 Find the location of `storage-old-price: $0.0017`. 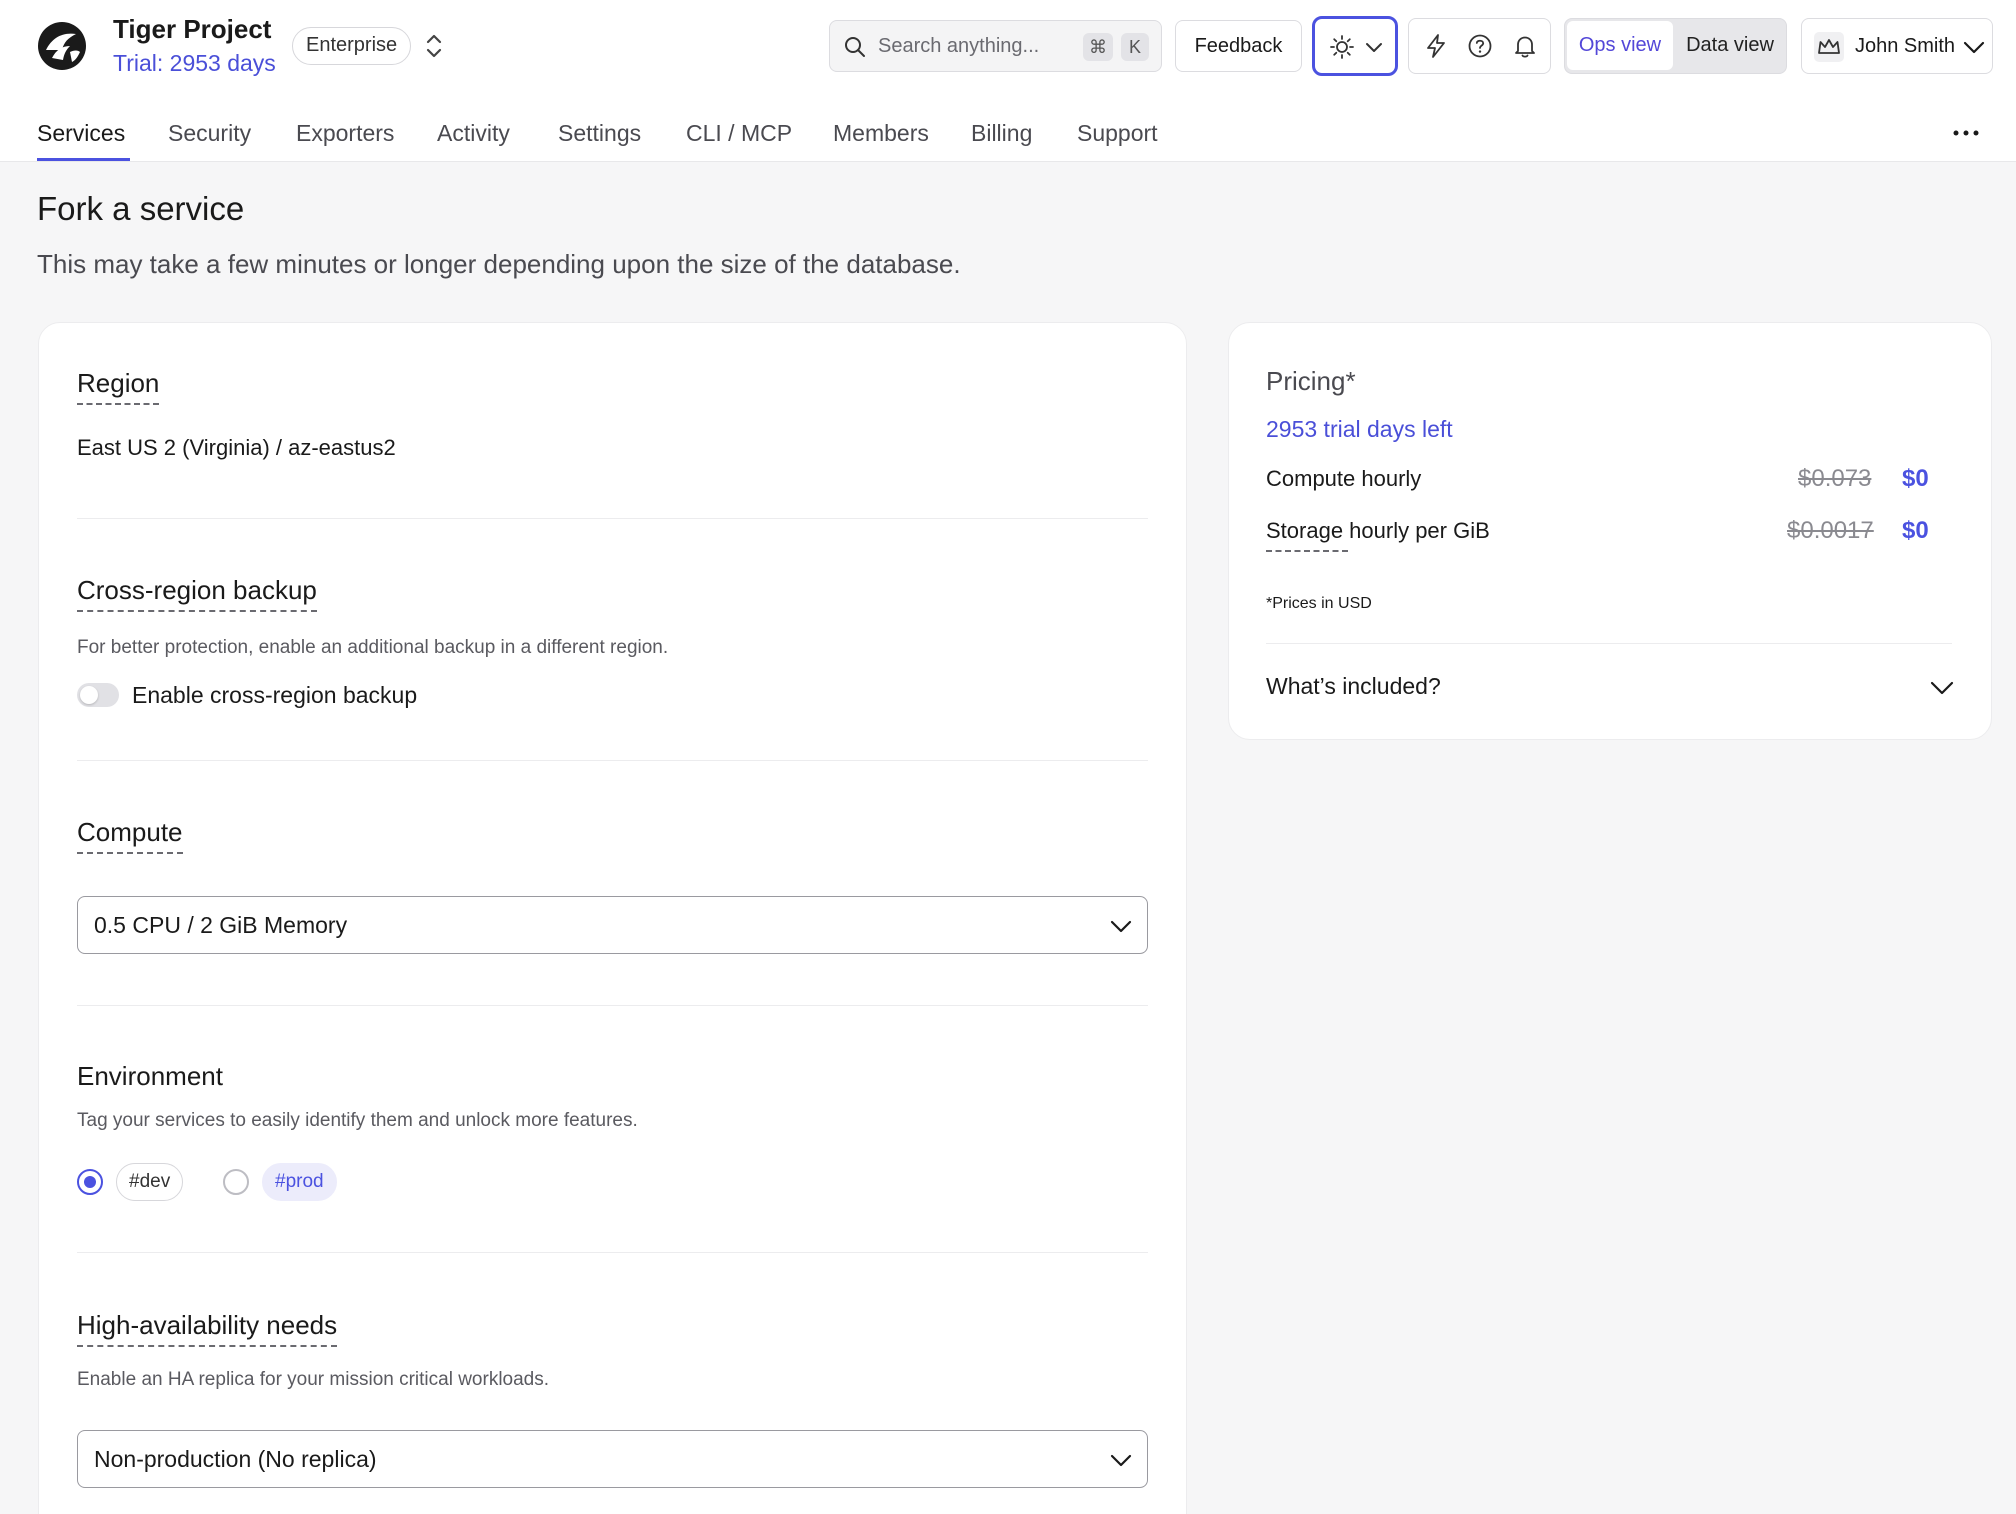

storage-old-price: $0.0017 is located at coordinates (1830, 530).